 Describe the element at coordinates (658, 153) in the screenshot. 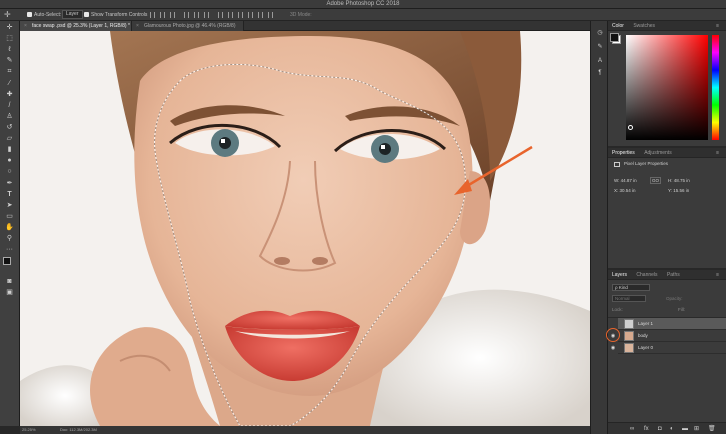

I see `tab-adjustments: Adjustments` at that location.